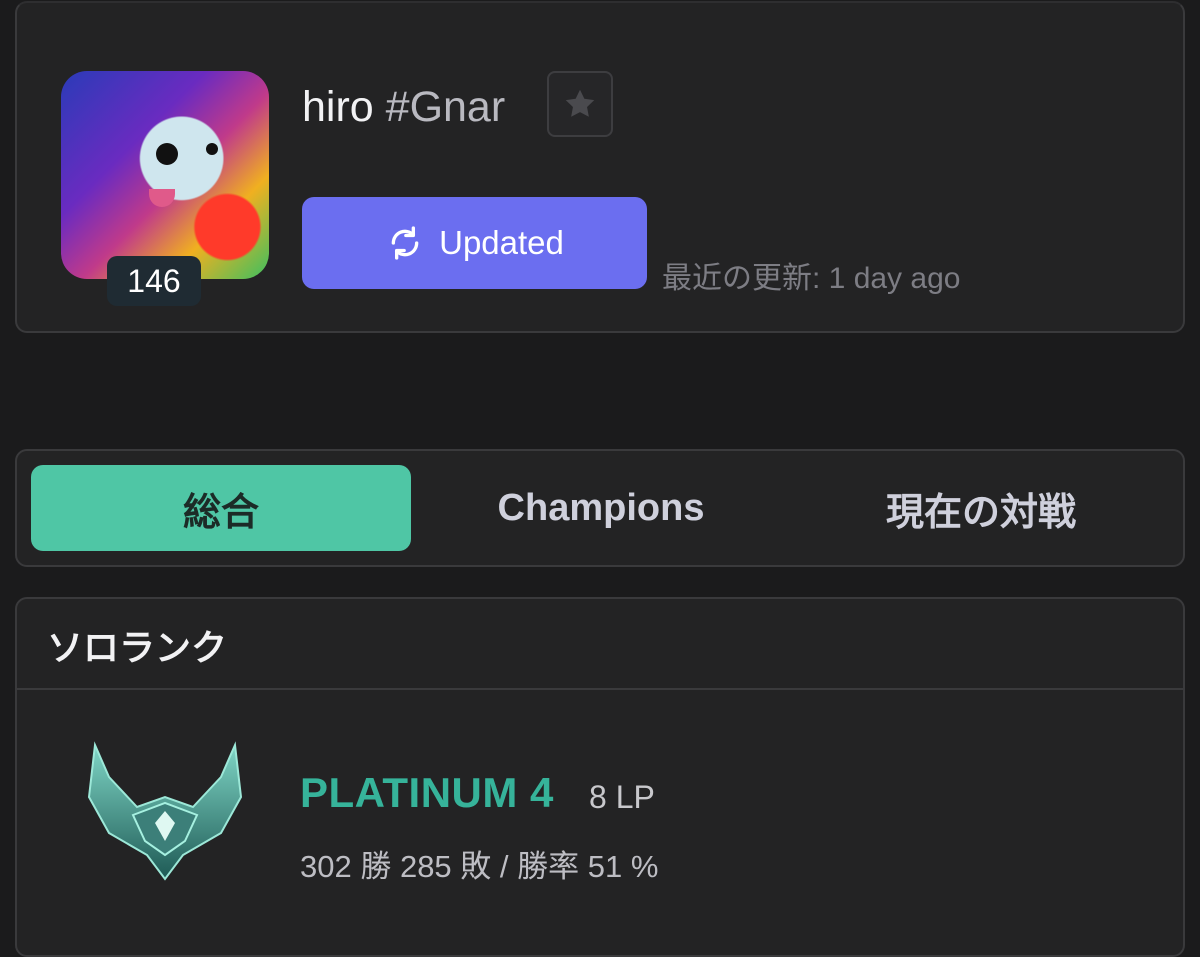  I want to click on tab-champions: Champions, so click(601, 508).